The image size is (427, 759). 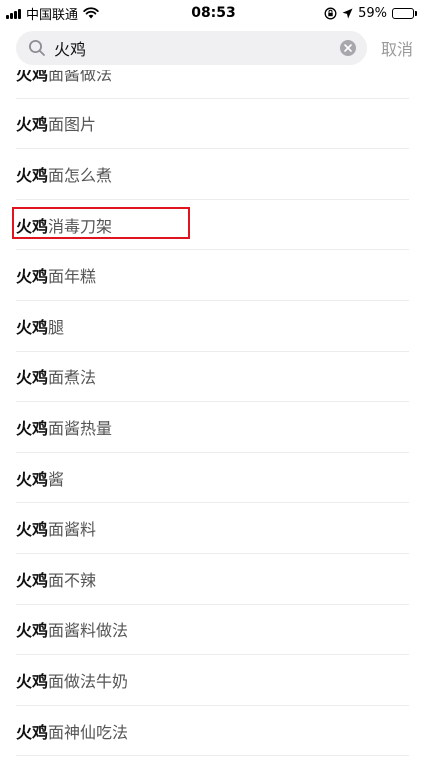 I want to click on battery-percent: 59%, so click(x=372, y=13).